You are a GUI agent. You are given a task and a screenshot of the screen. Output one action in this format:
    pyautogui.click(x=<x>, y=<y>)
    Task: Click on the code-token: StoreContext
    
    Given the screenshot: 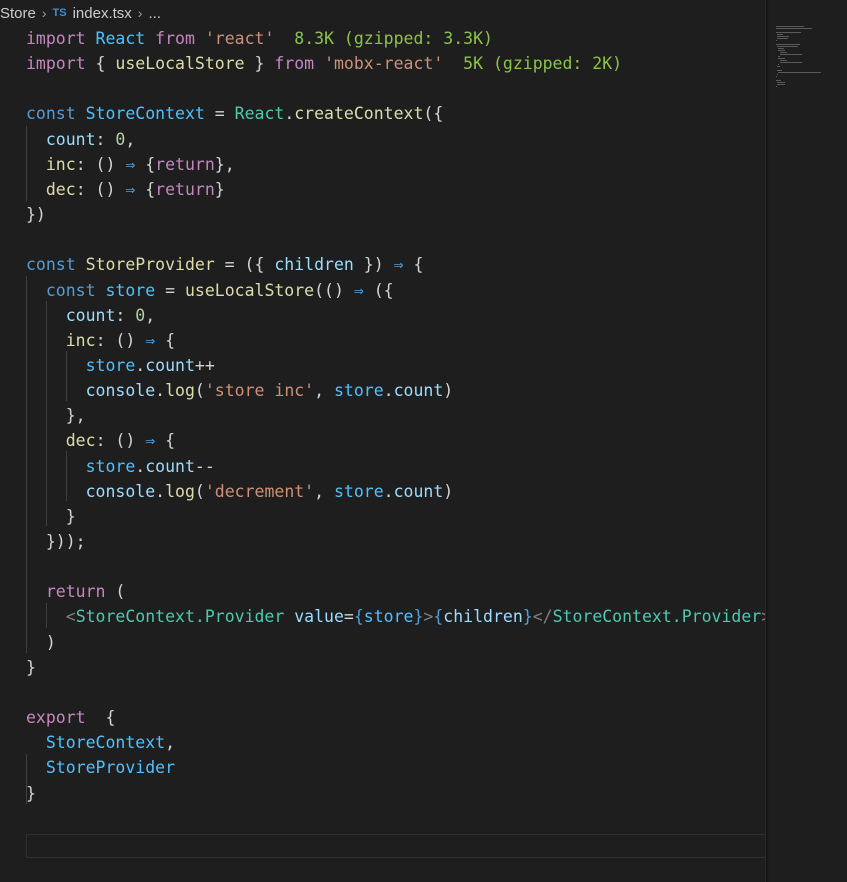 What is the action you would take?
    pyautogui.click(x=145, y=114)
    